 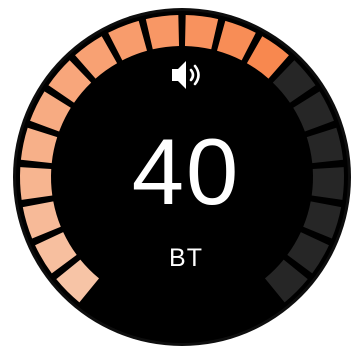 I want to click on volume-unit-label: BT, so click(x=186, y=258).